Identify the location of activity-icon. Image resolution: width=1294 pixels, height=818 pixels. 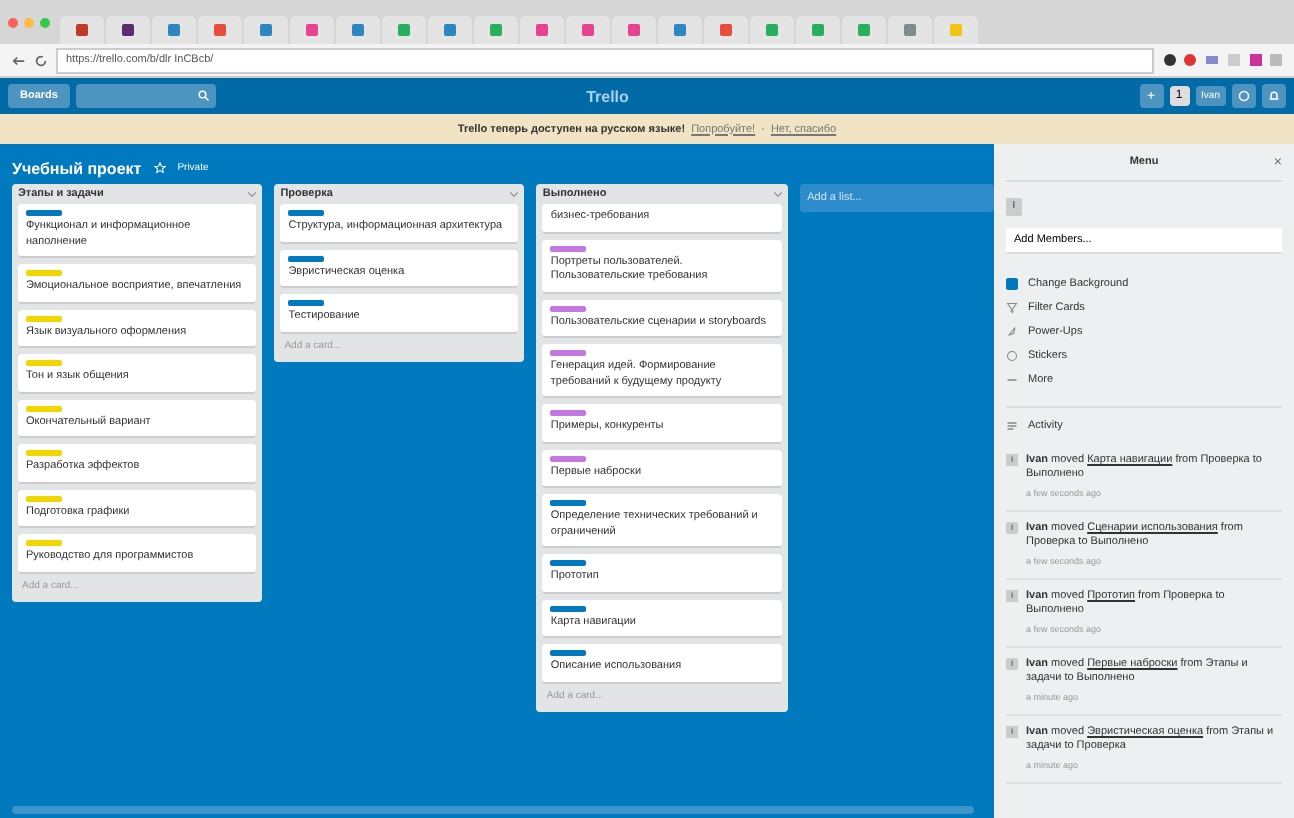
(1012, 426).